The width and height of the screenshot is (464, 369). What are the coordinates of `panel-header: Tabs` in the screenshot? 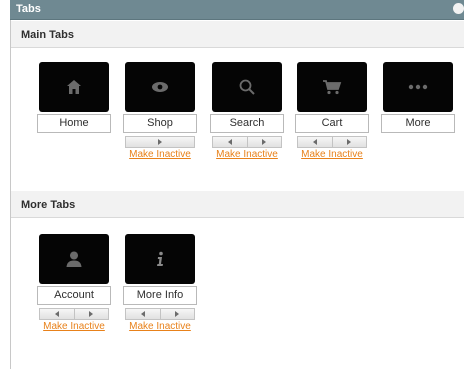 It's located at (237, 10).